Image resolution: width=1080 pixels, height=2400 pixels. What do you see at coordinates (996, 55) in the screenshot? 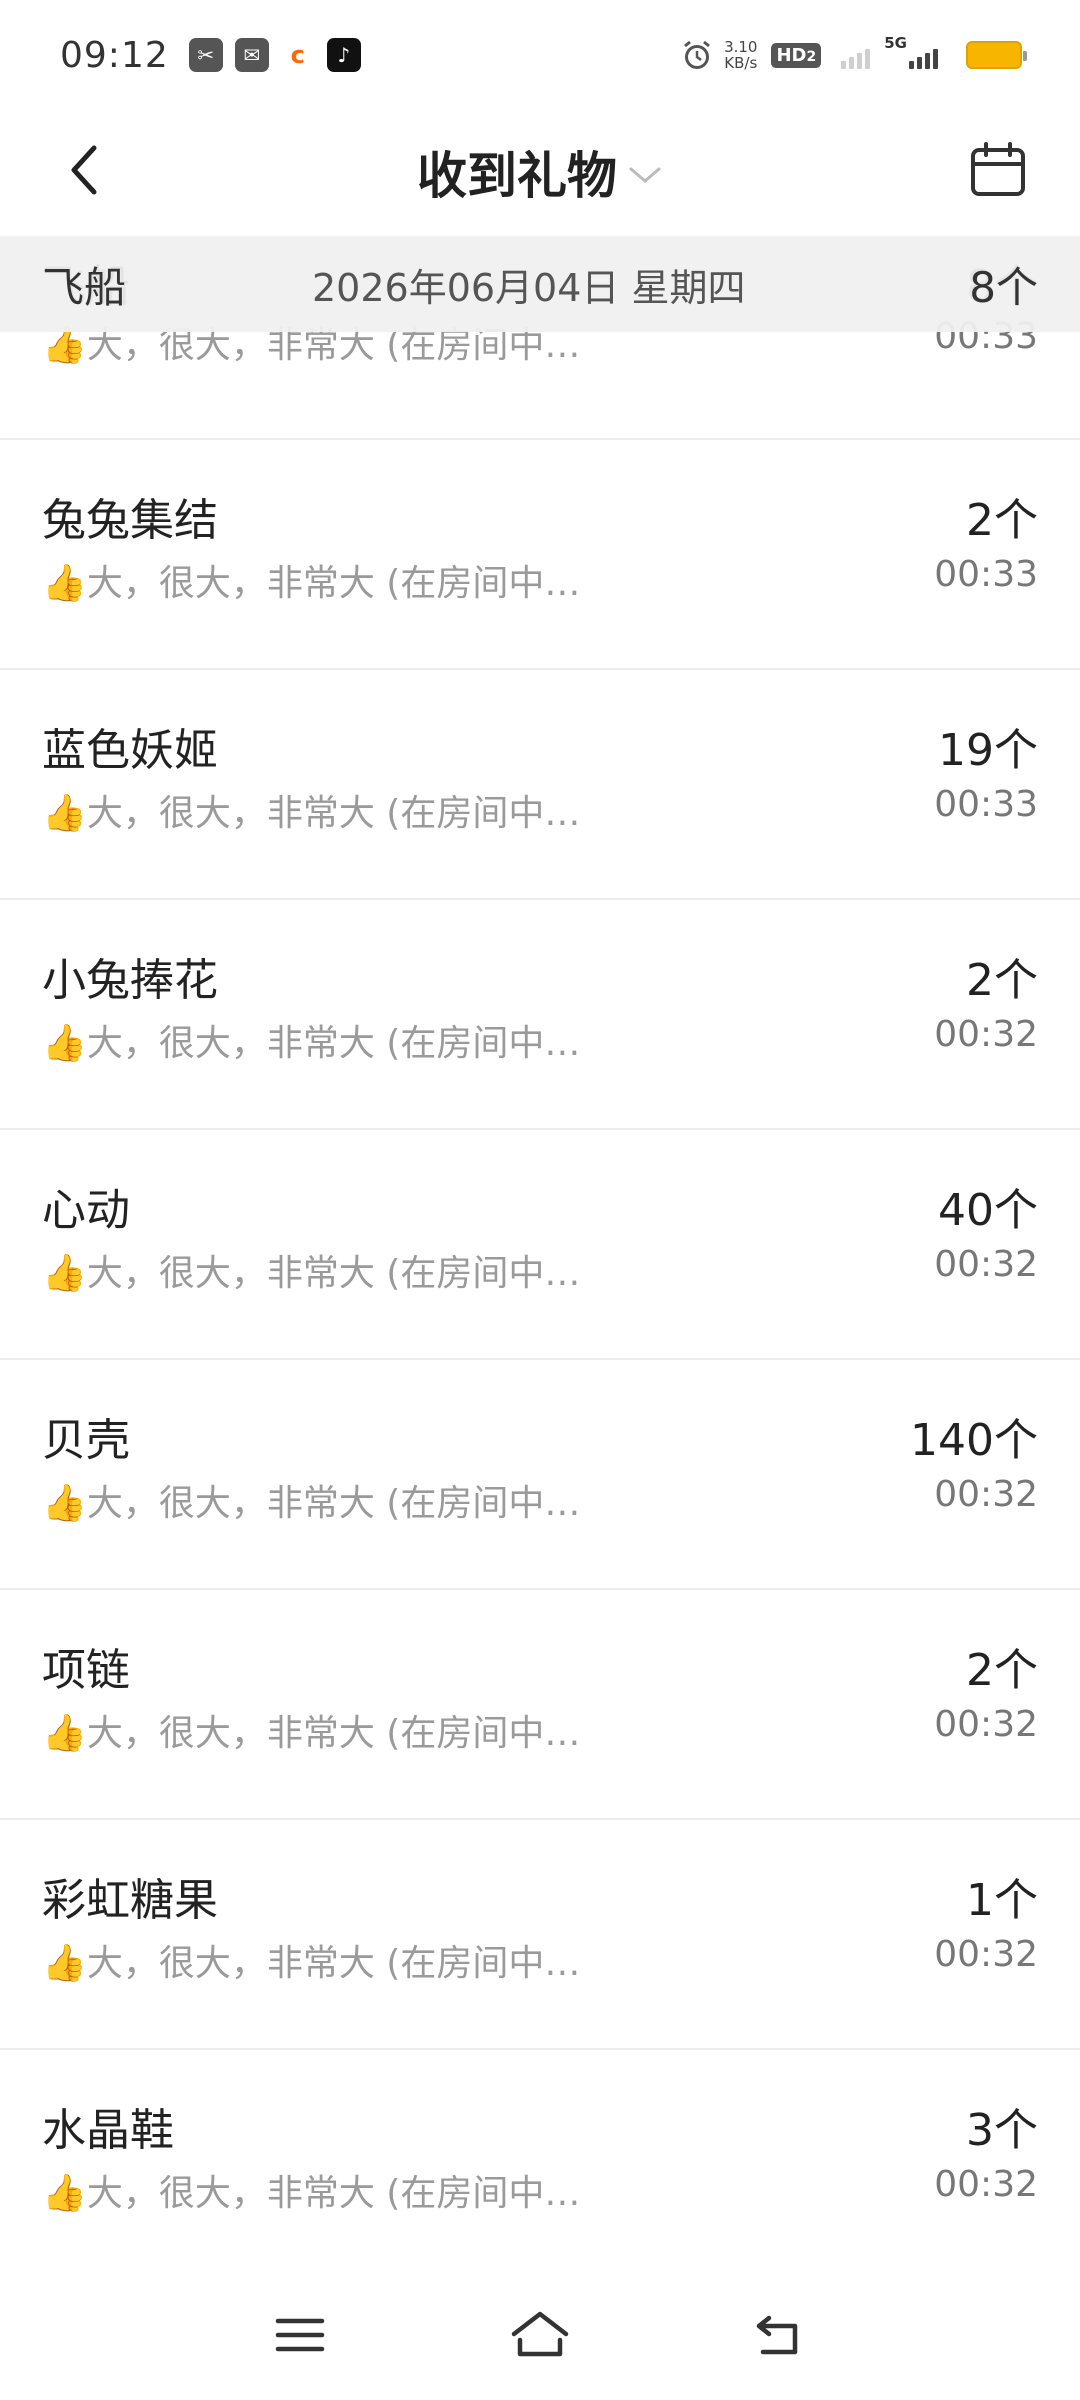
I see `battery-icon` at bounding box center [996, 55].